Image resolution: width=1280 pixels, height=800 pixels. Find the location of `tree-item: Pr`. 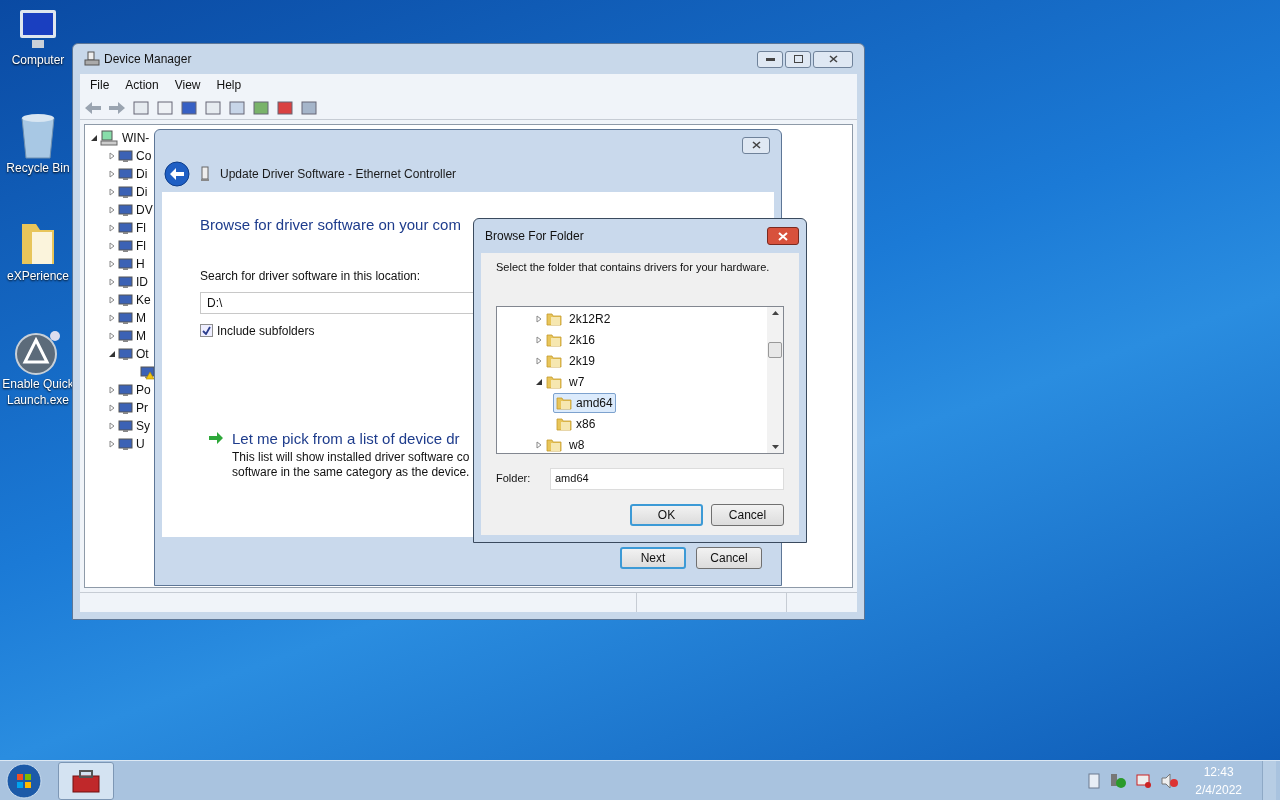

tree-item: Pr is located at coordinates (142, 408).